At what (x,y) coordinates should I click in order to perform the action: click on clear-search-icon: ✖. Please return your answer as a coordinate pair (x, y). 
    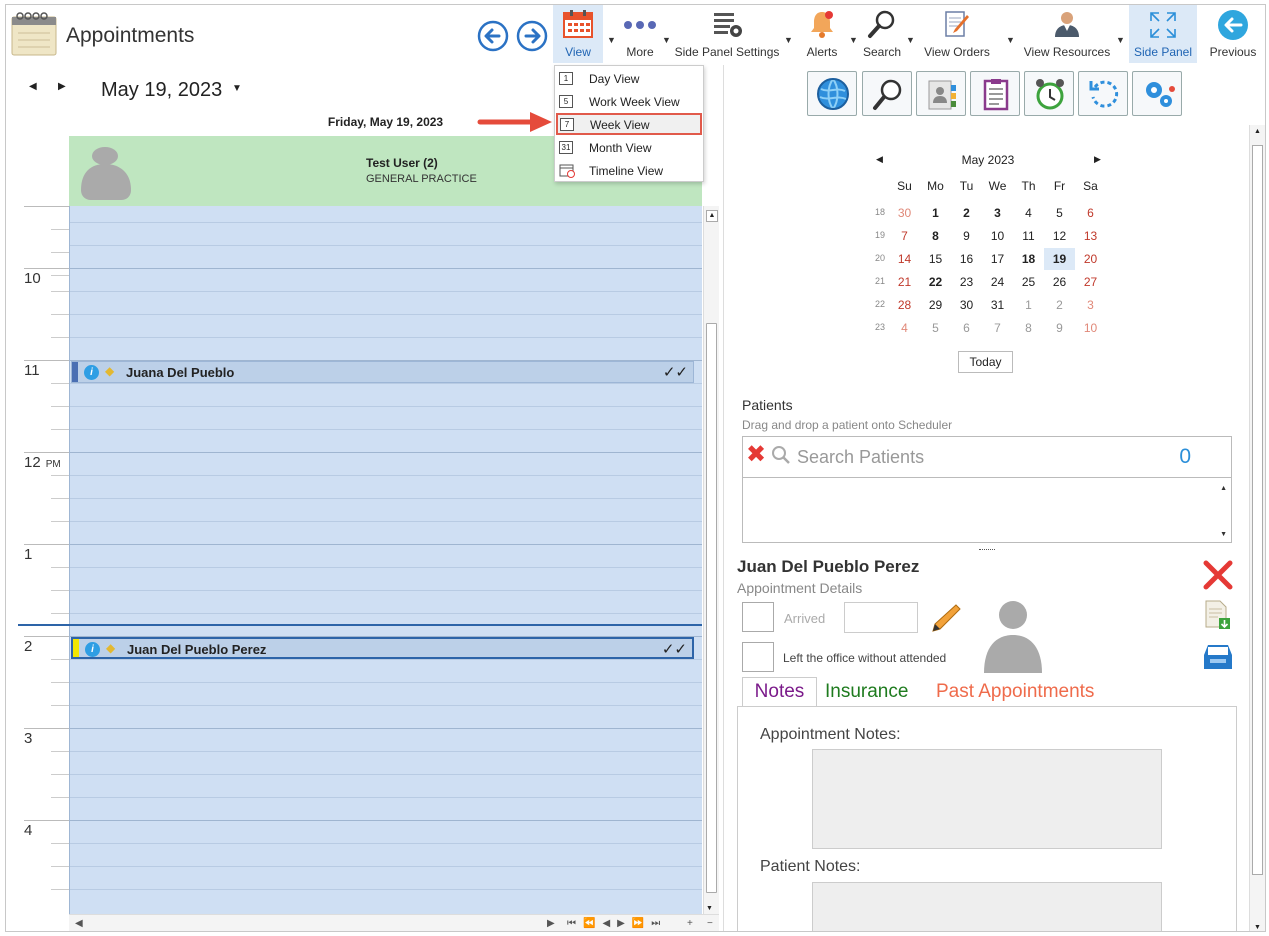
    Looking at the image, I should click on (756, 455).